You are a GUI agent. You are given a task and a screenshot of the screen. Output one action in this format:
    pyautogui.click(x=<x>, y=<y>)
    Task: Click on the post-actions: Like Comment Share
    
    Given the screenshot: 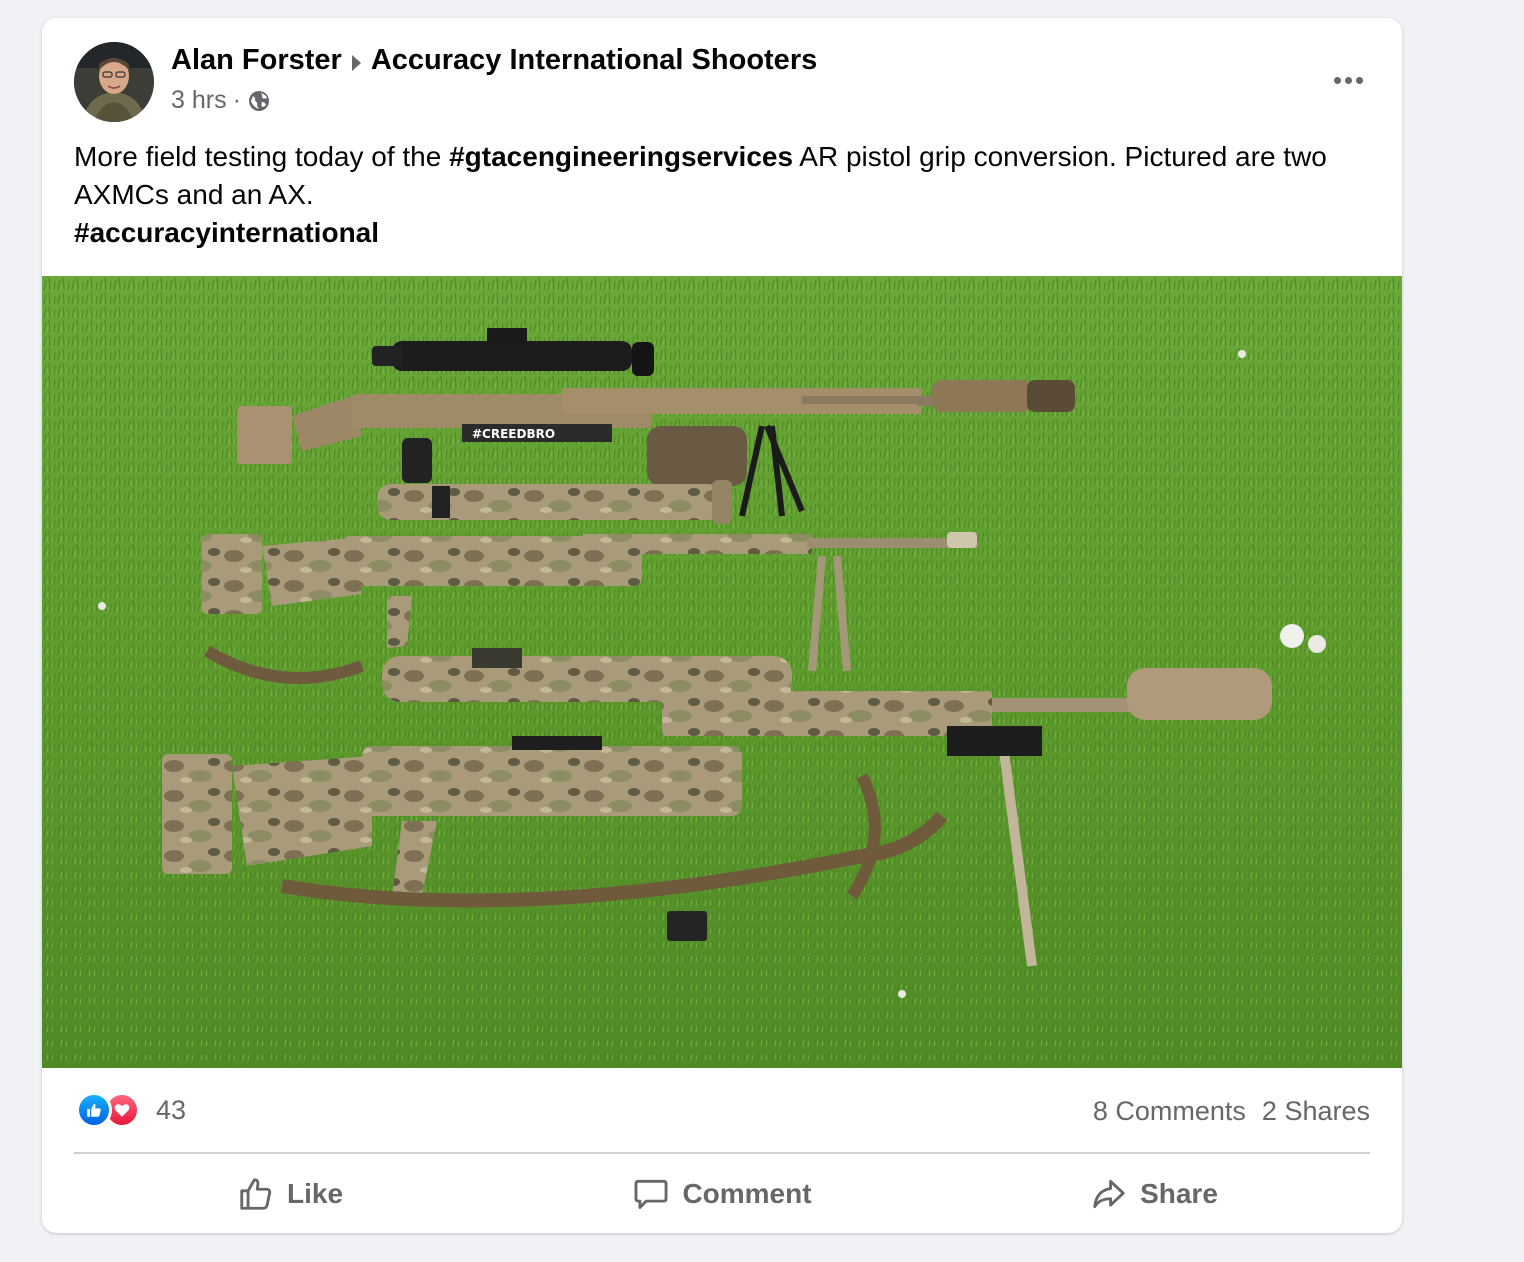 What is the action you would take?
    pyautogui.click(x=722, y=1194)
    